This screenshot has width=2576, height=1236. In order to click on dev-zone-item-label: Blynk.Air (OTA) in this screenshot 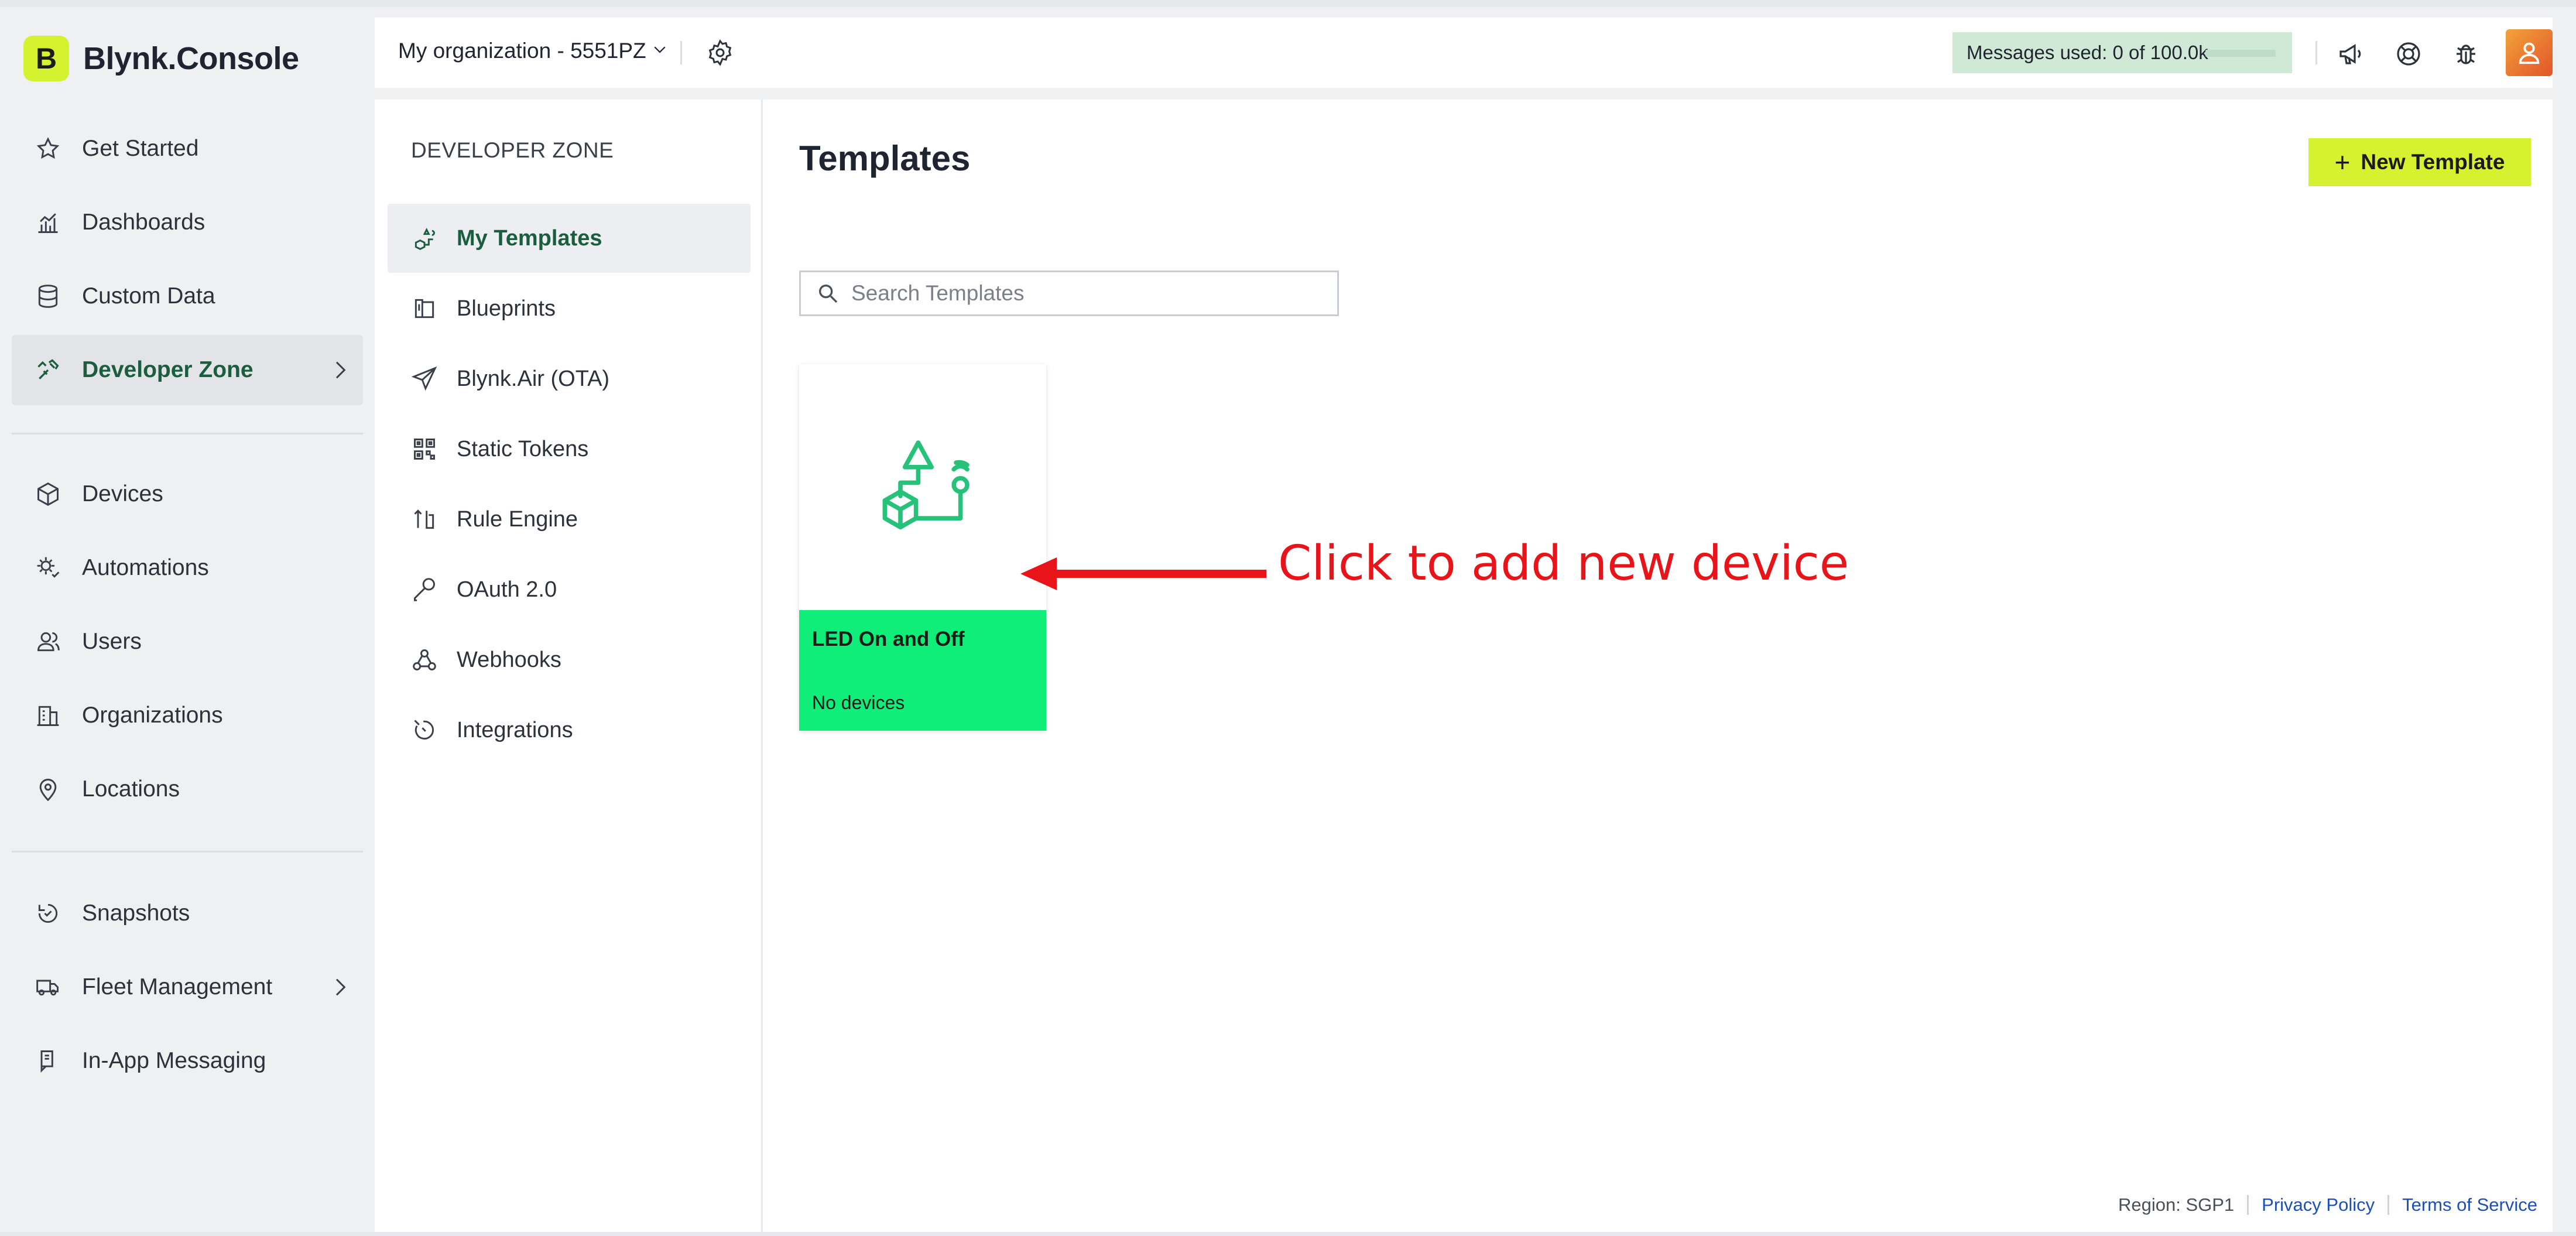, I will do `click(533, 378)`.